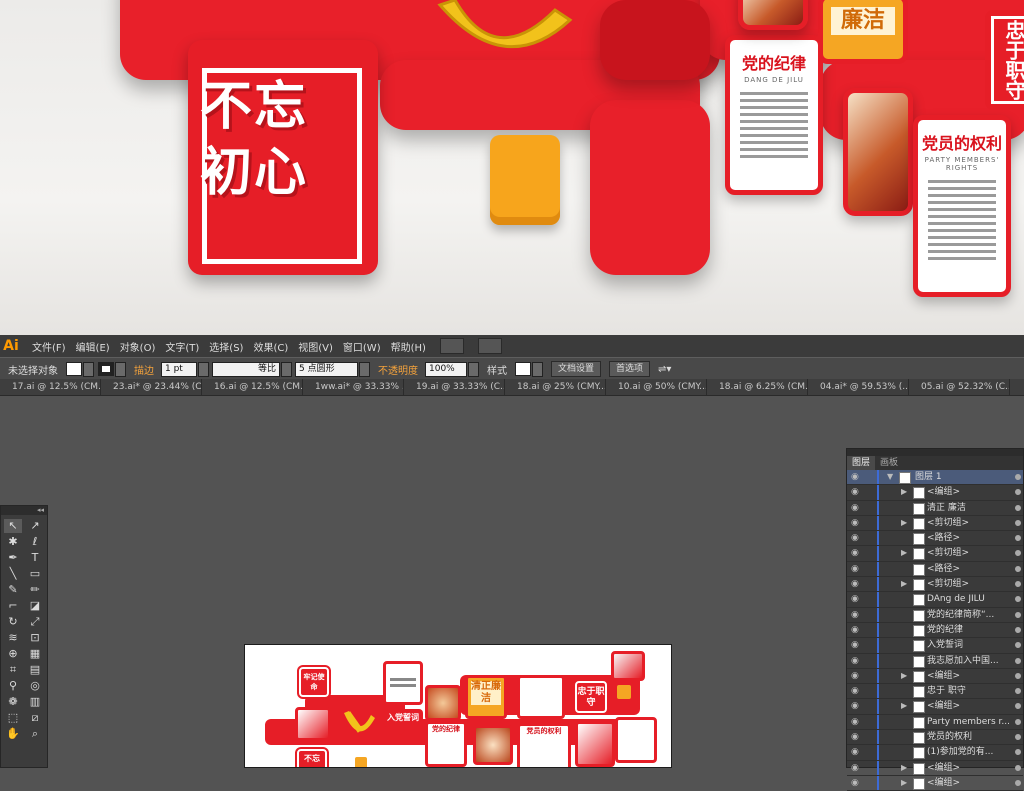  What do you see at coordinates (49, 346) in the screenshot?
I see `menu-file: 文件(F)` at bounding box center [49, 346].